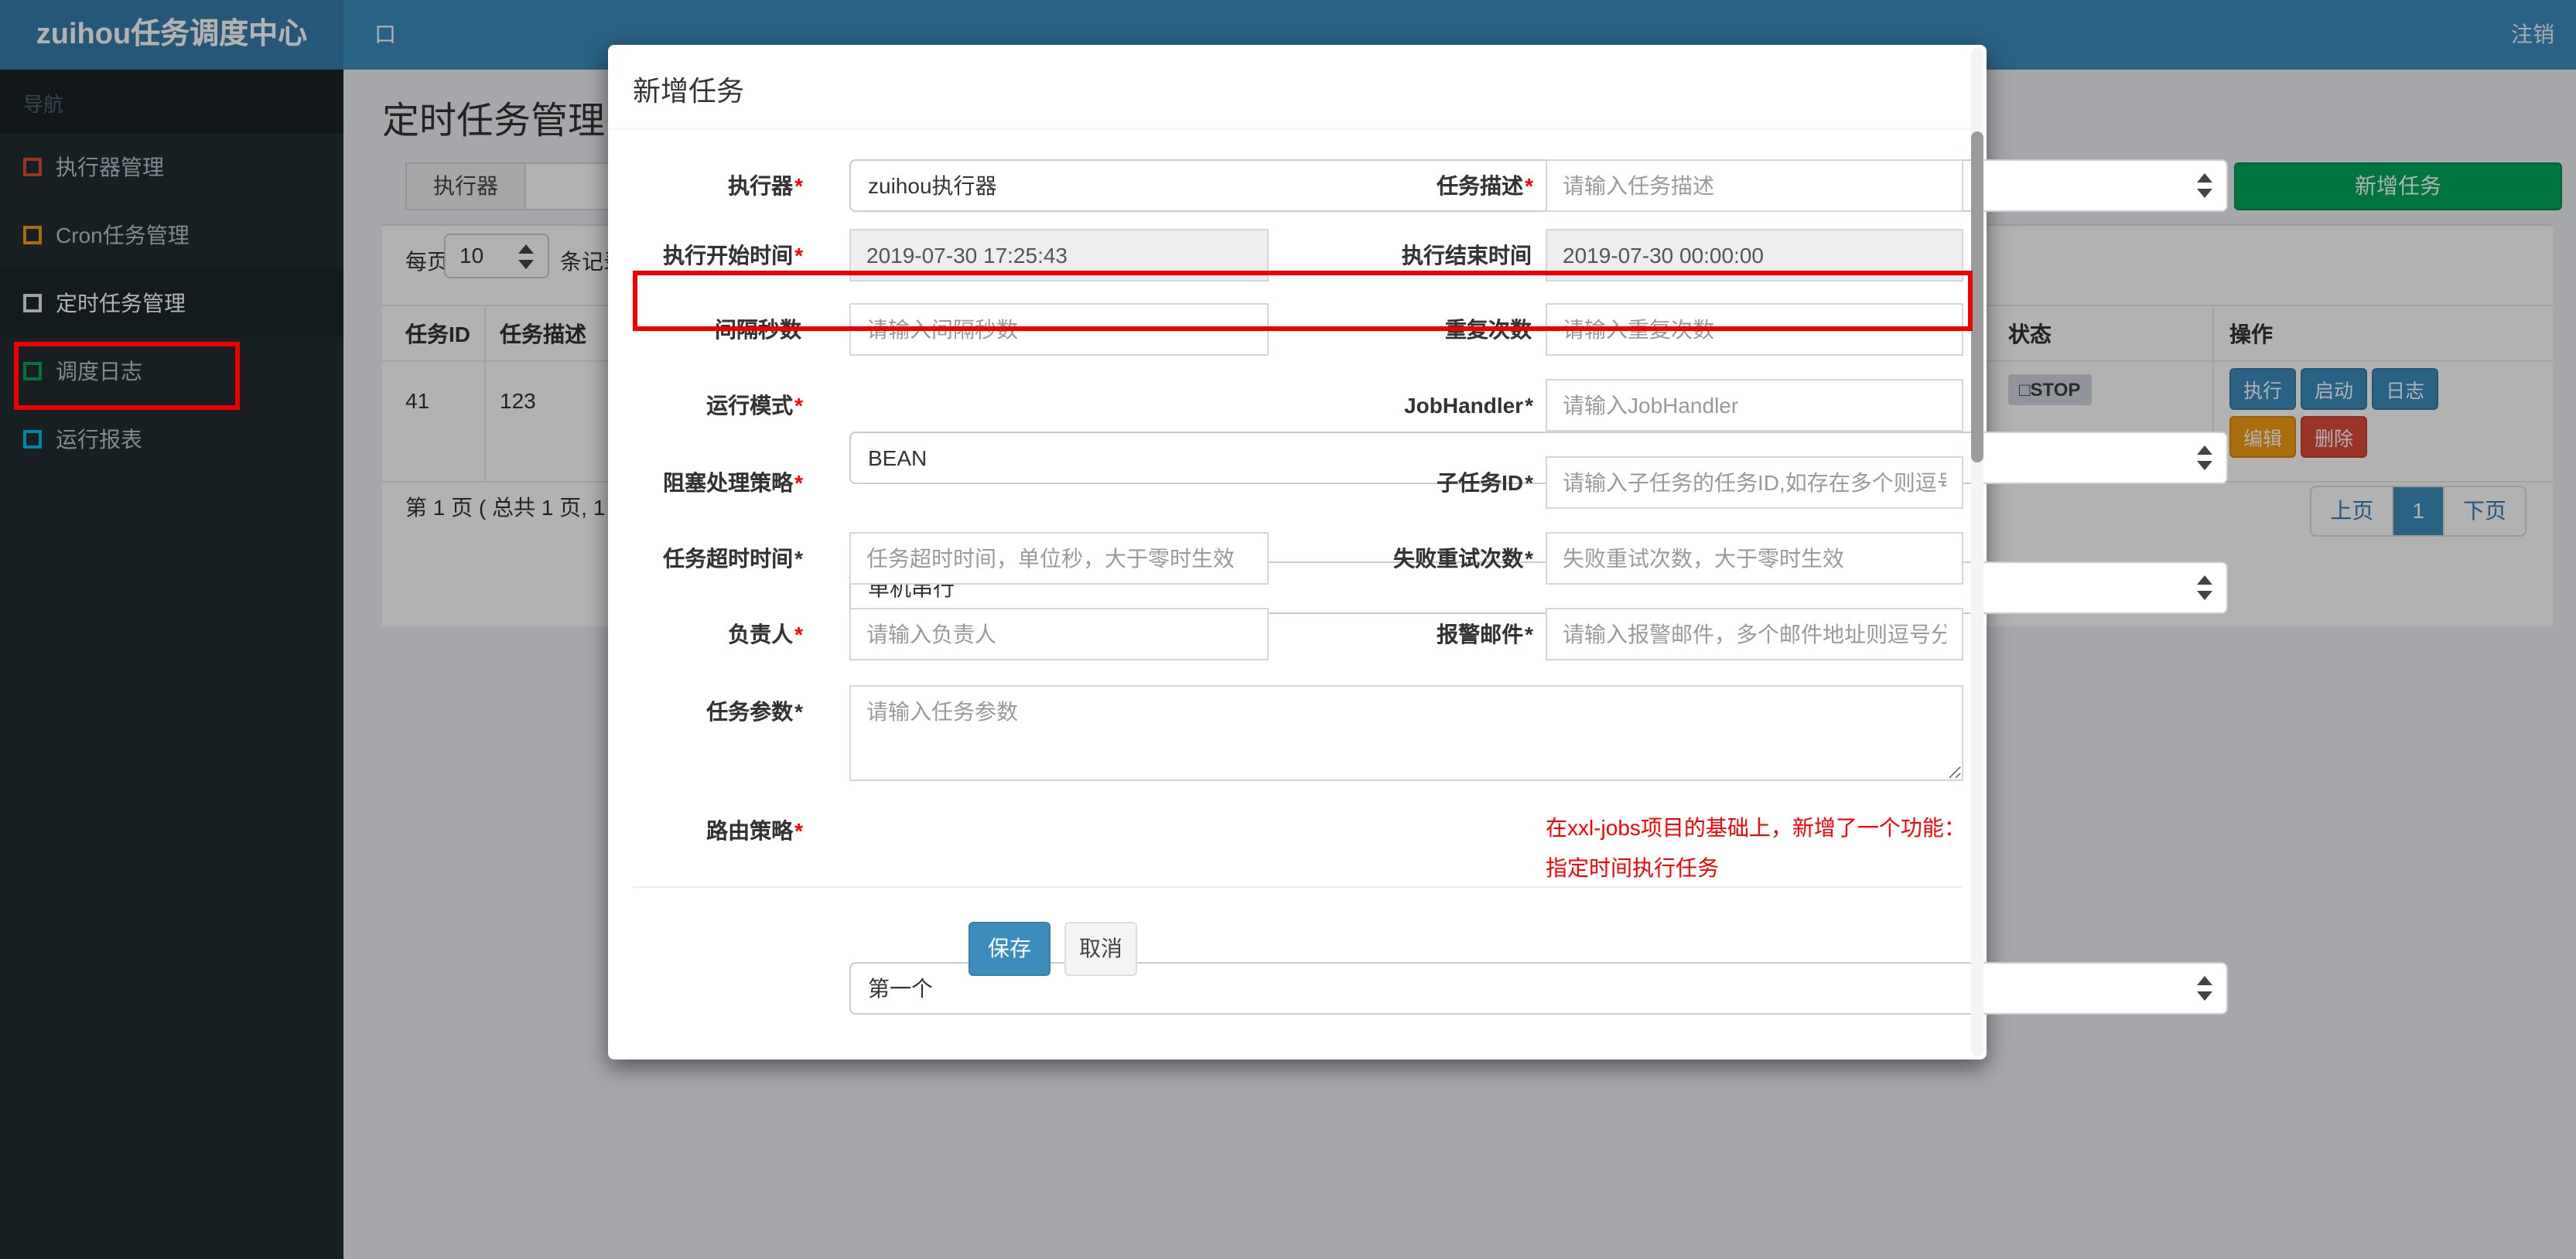 Image resolution: width=2576 pixels, height=1259 pixels. What do you see at coordinates (1059, 255) in the screenshot?
I see `exec-start-time-input` at bounding box center [1059, 255].